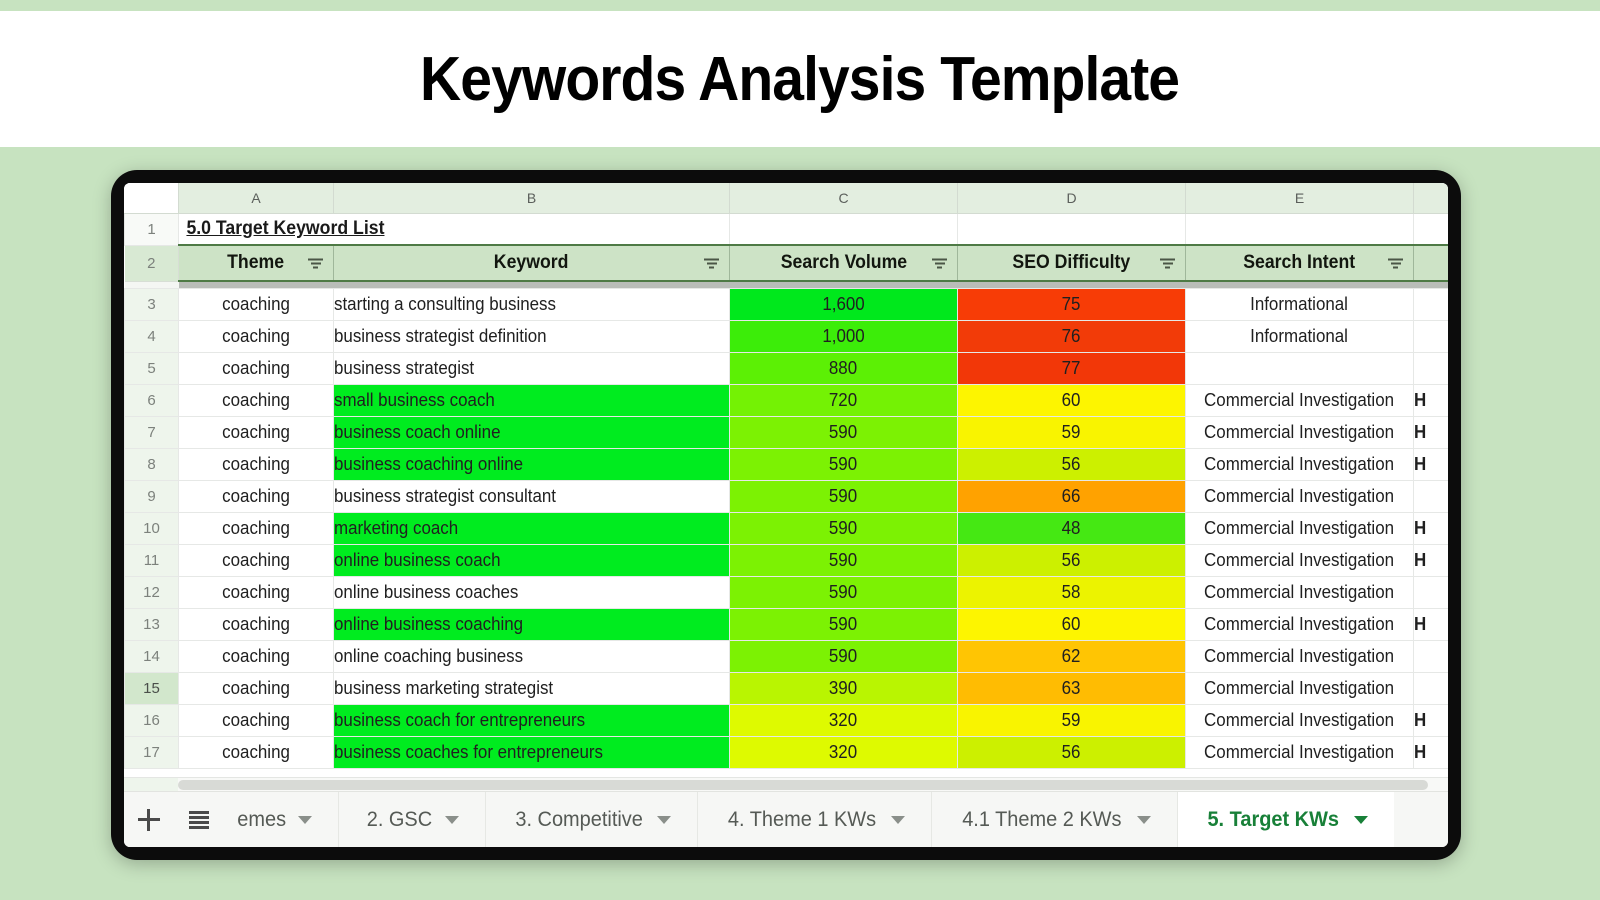 This screenshot has width=1600, height=900. Describe the element at coordinates (151, 198) in the screenshot. I see `select-all-corner` at that location.